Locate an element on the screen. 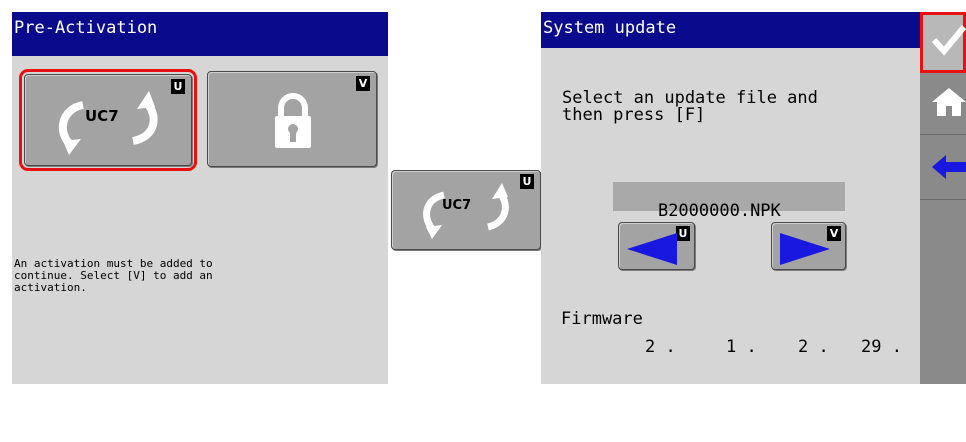 This screenshot has height=442, width=966. update-instruction: Select an update file and then press [F] is located at coordinates (690, 106).